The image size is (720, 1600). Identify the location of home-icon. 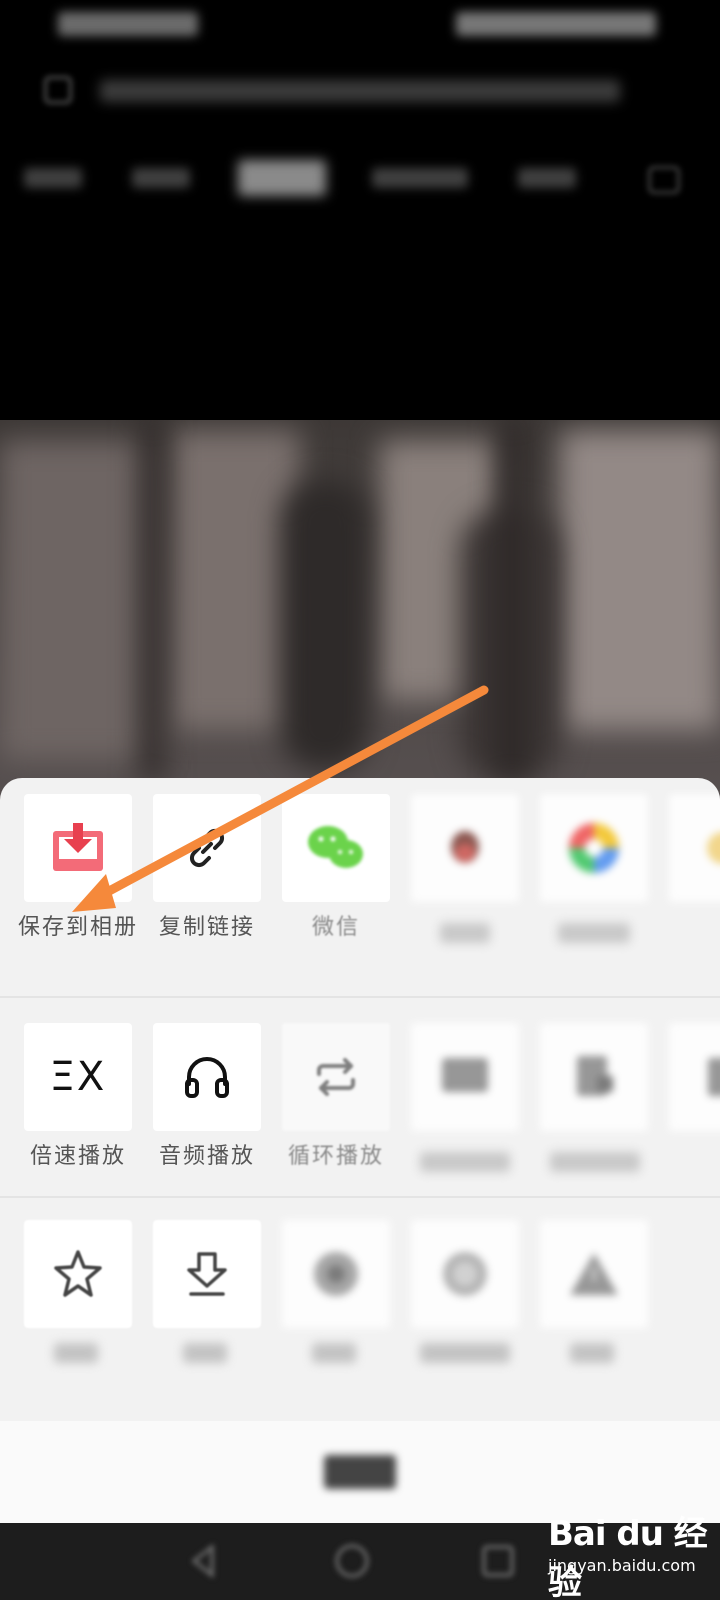
(352, 1561).